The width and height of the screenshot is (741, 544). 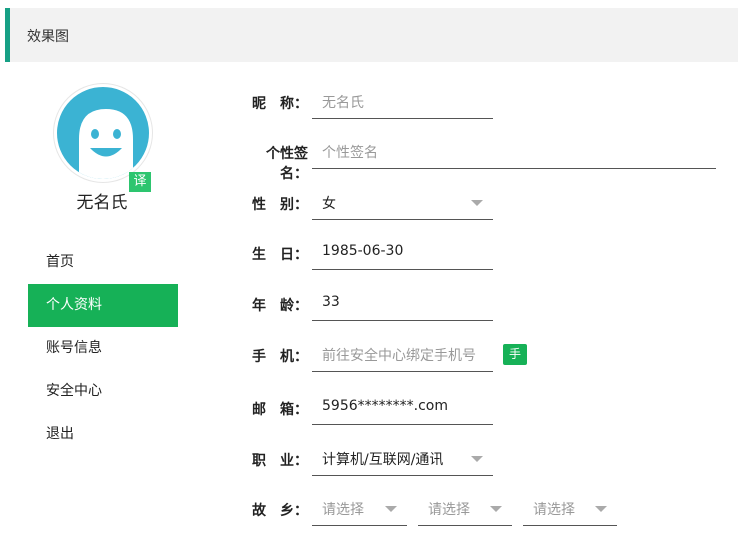 I want to click on phone-label: 手 机：, so click(x=280, y=357).